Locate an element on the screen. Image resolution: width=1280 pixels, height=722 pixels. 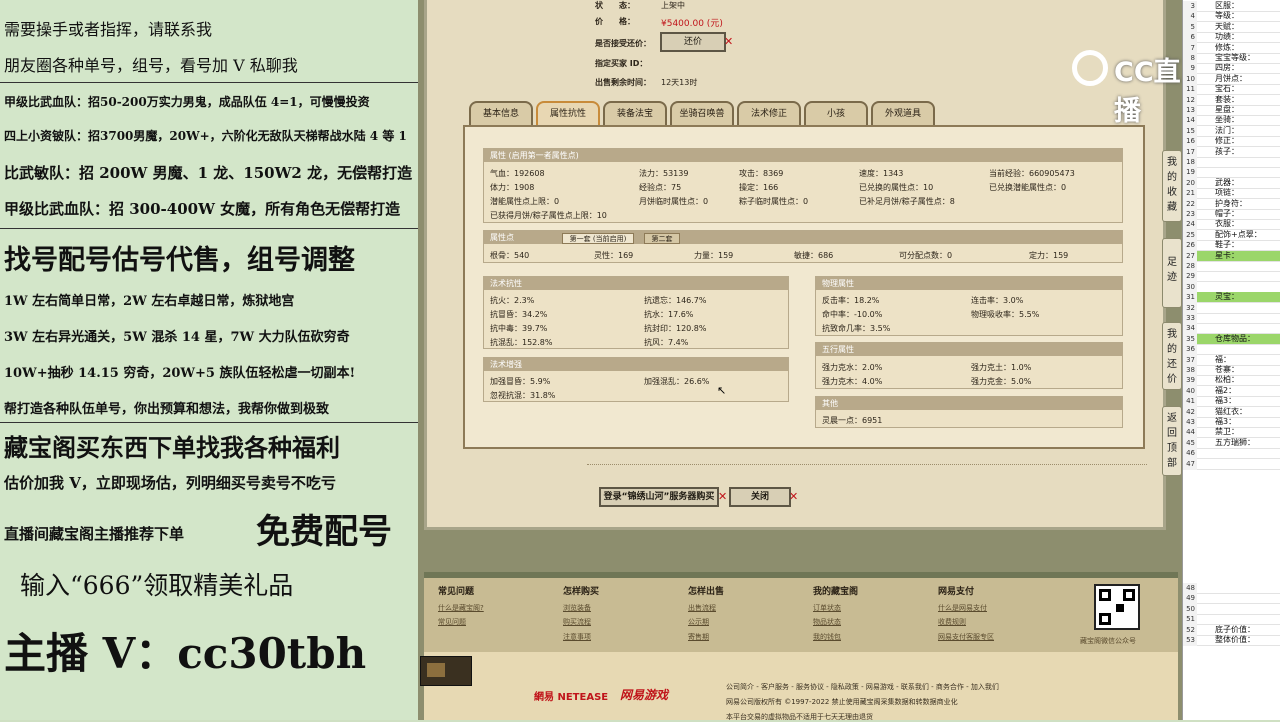
sheet-cell: 宝石： is located at coordinates (1227, 89).